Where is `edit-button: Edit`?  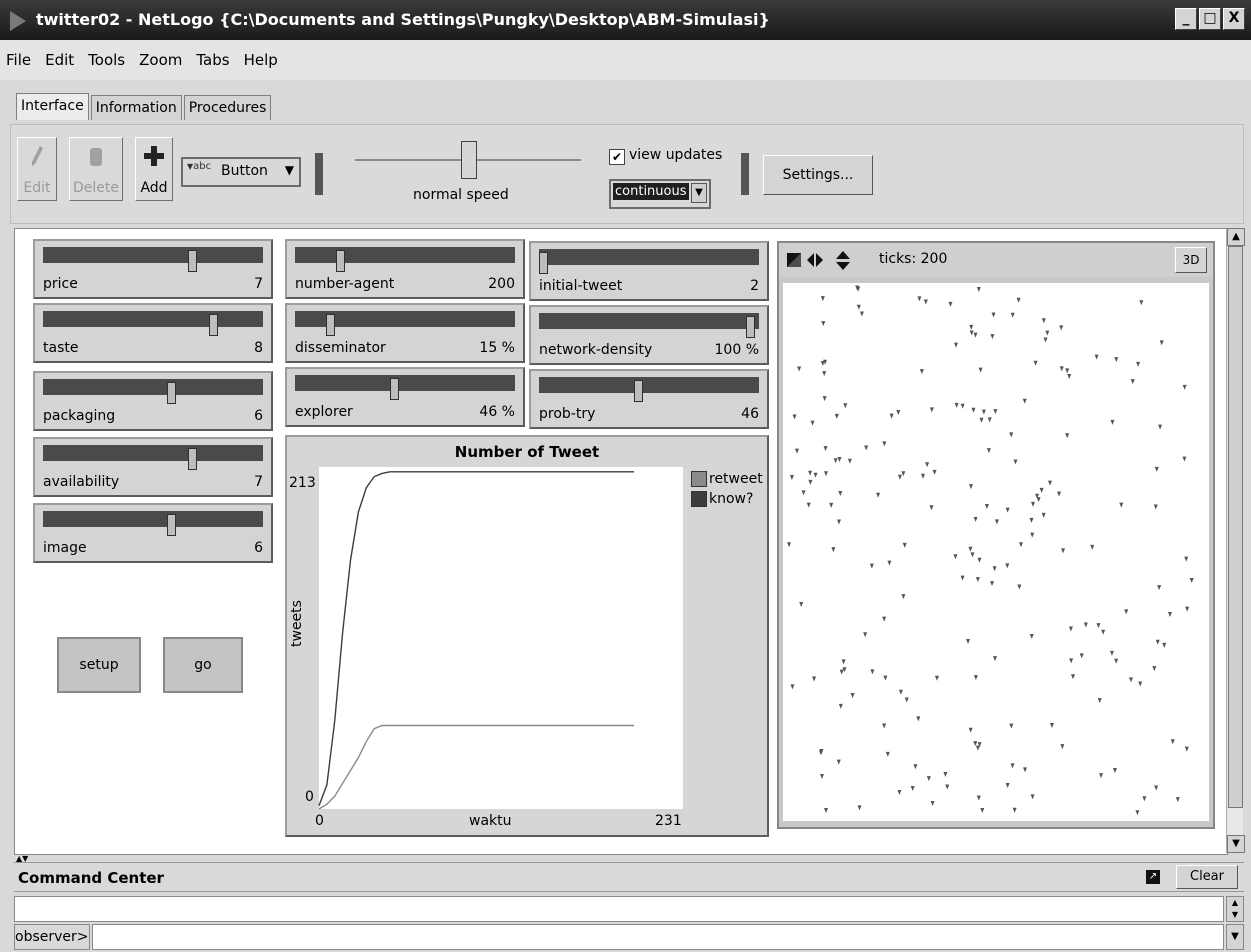 edit-button: Edit is located at coordinates (37, 169).